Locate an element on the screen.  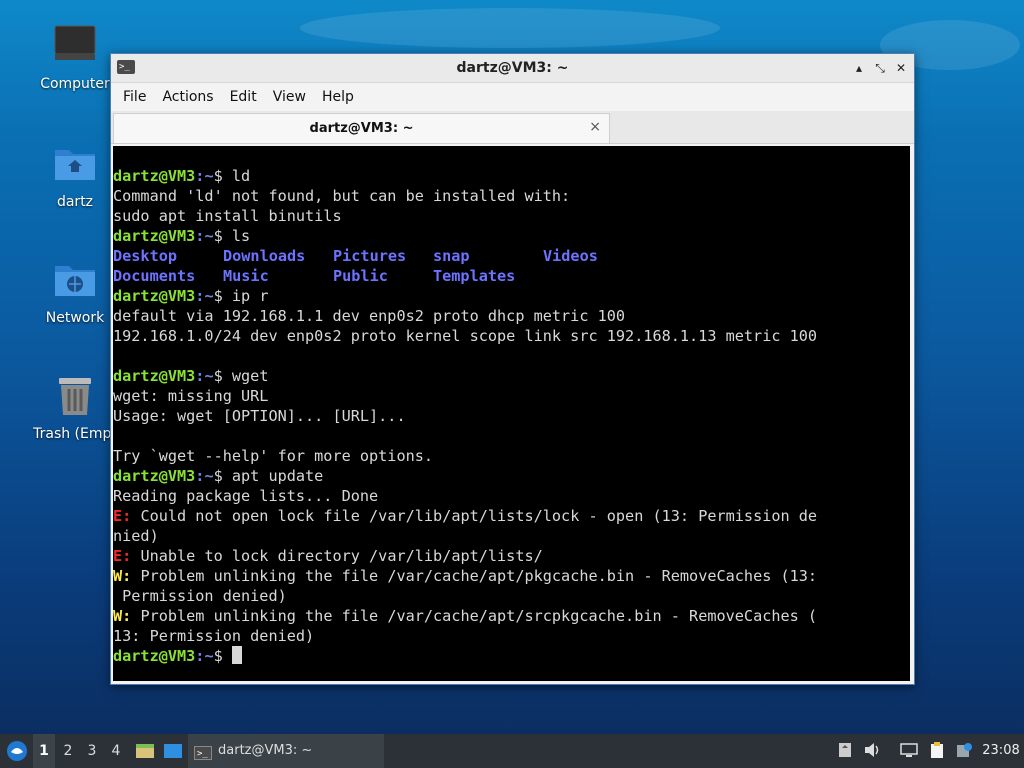
show-desktop-button is located at coordinates (173, 751).